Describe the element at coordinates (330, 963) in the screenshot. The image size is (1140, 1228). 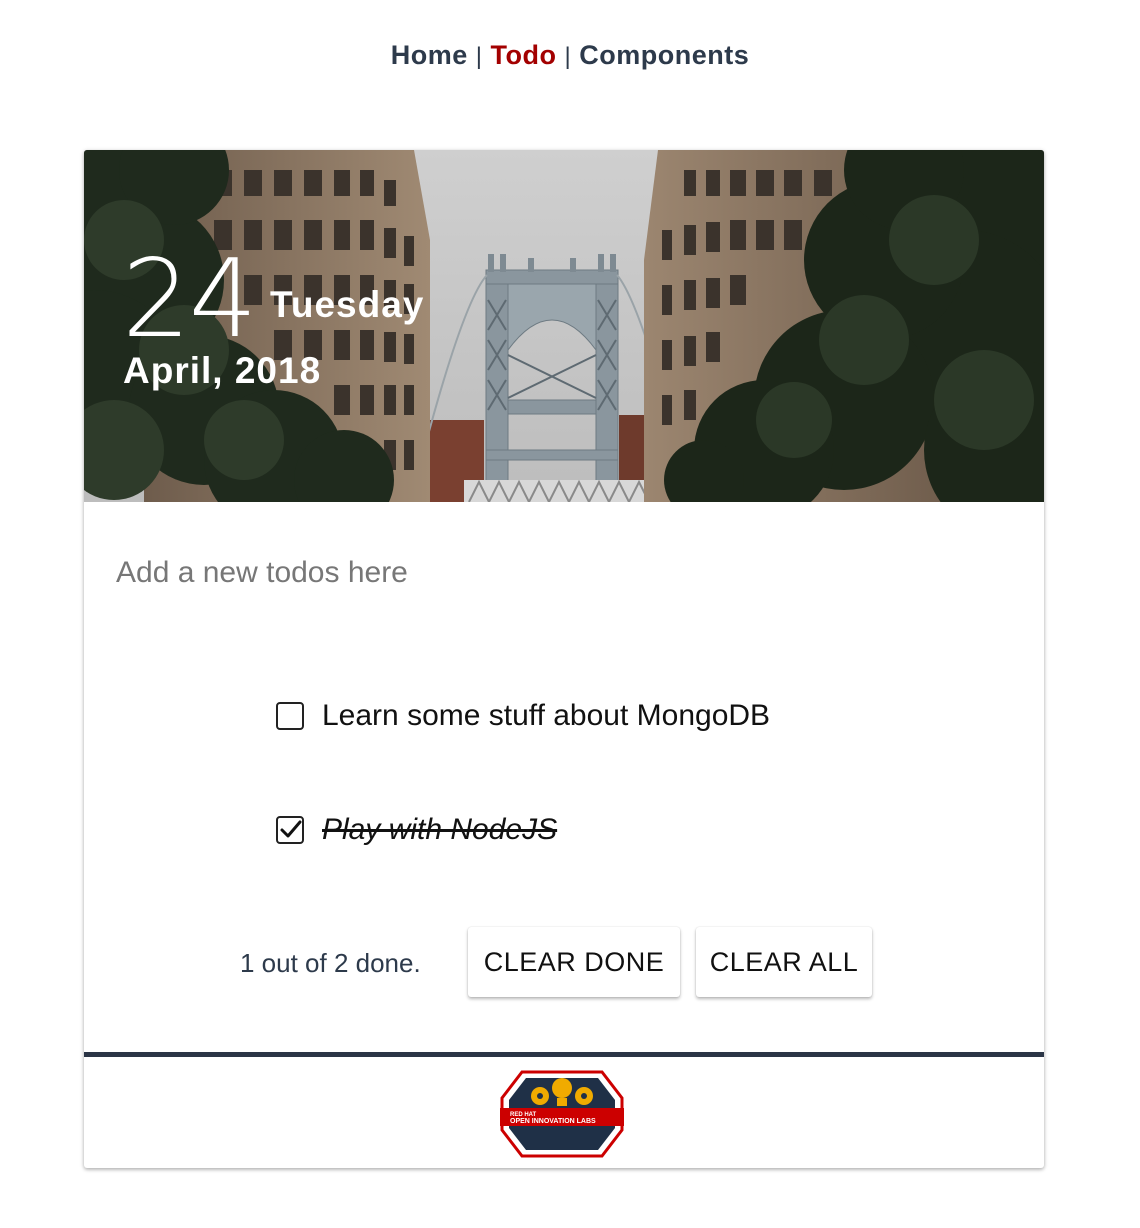
I see `todo-summary: 1 out of 2 done.` at that location.